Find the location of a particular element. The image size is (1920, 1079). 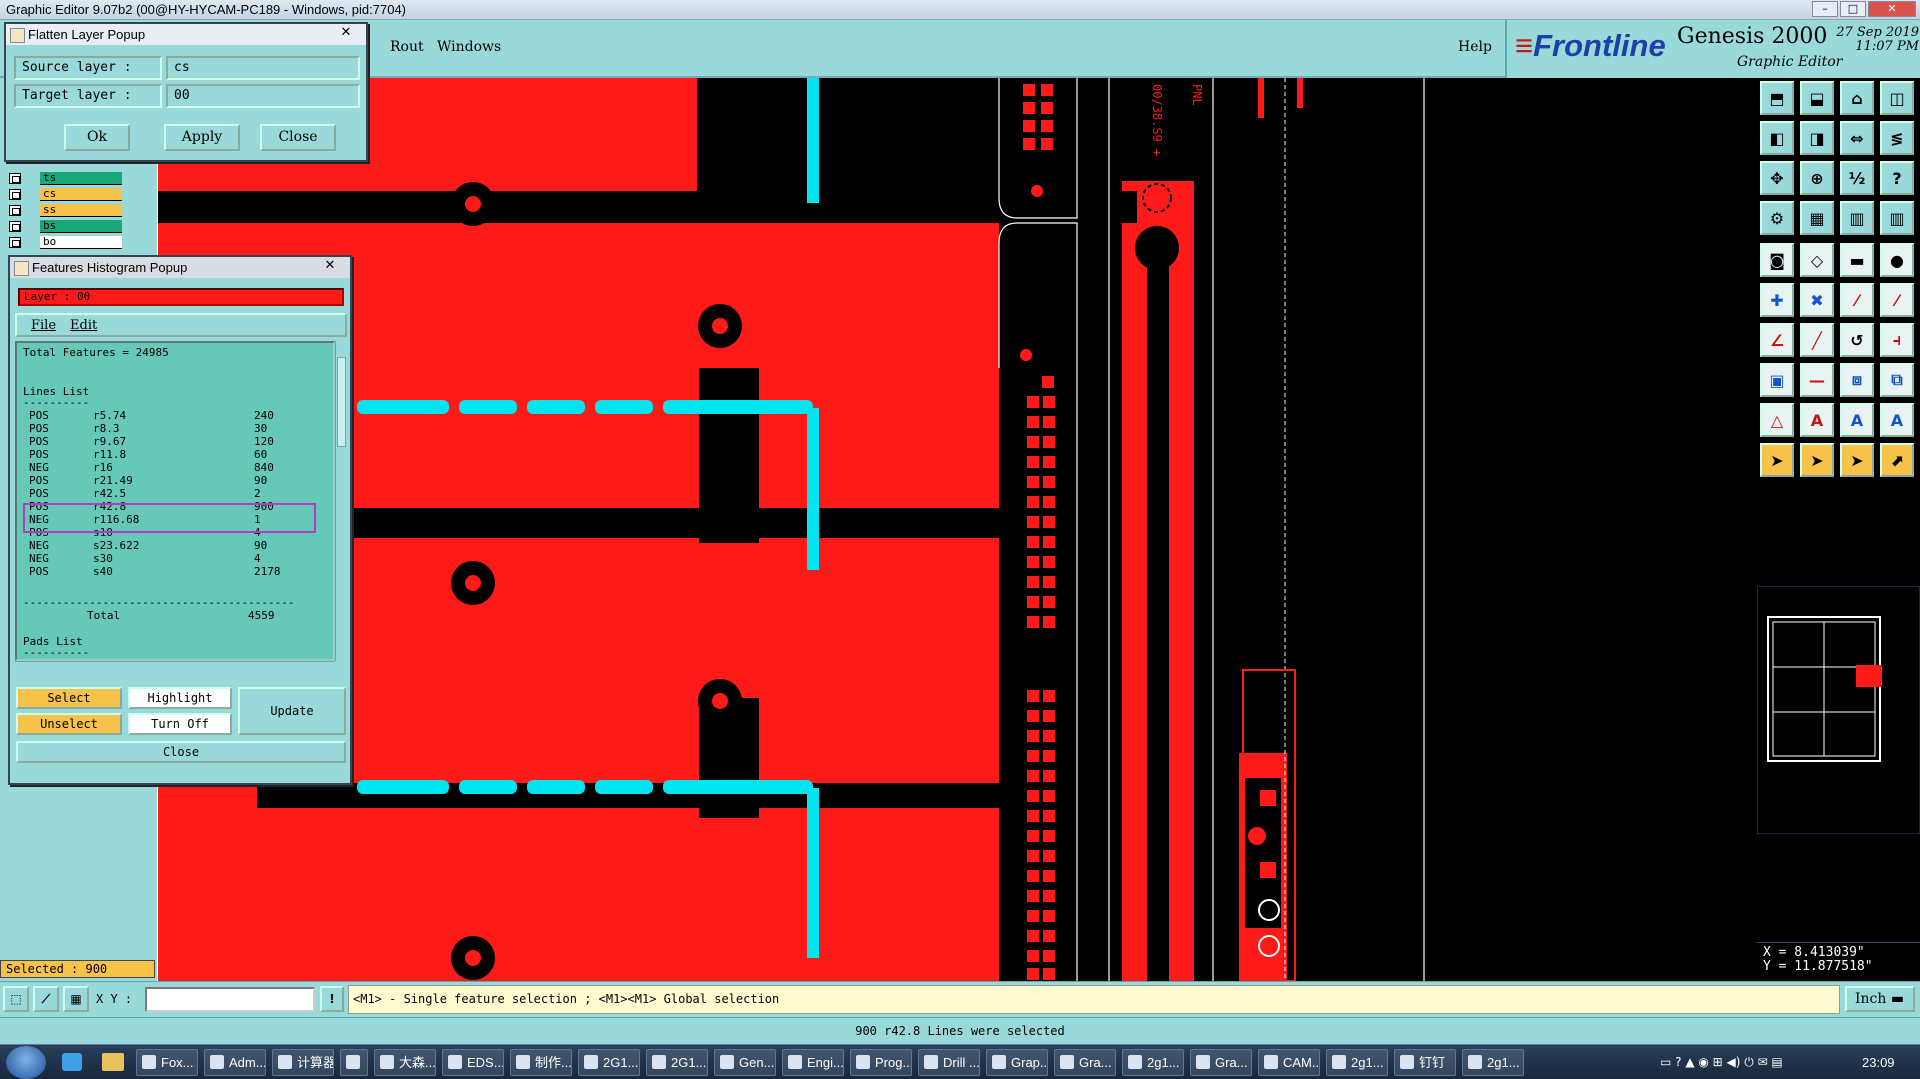

triangle-icon: △ is located at coordinates (1777, 420).